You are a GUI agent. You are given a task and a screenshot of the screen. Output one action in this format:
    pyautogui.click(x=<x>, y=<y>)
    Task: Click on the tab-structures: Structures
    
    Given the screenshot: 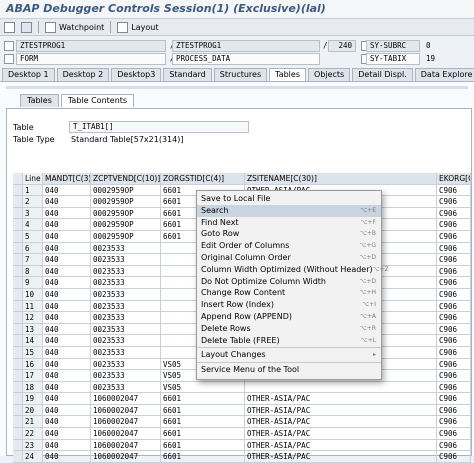 What is the action you would take?
    pyautogui.click(x=240, y=74)
    